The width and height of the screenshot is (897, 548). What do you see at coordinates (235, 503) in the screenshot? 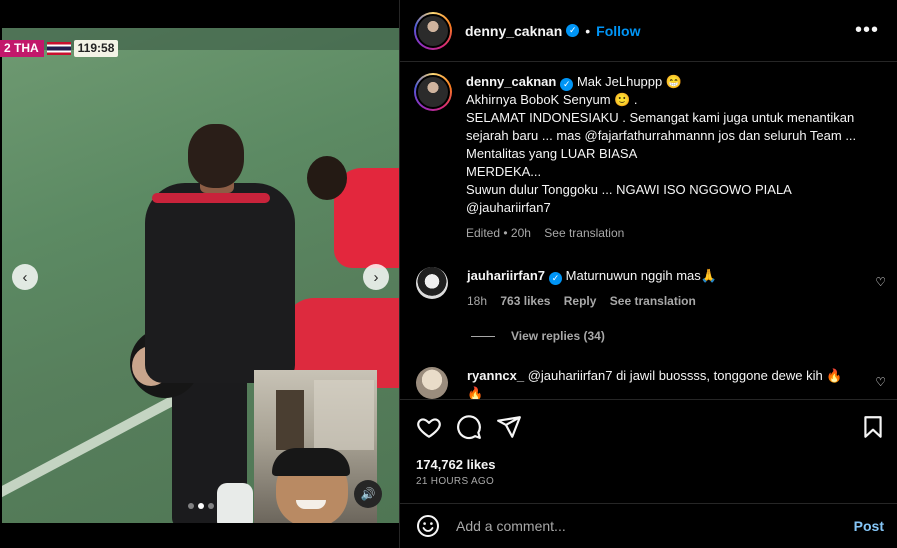
I see `player-sock` at bounding box center [235, 503].